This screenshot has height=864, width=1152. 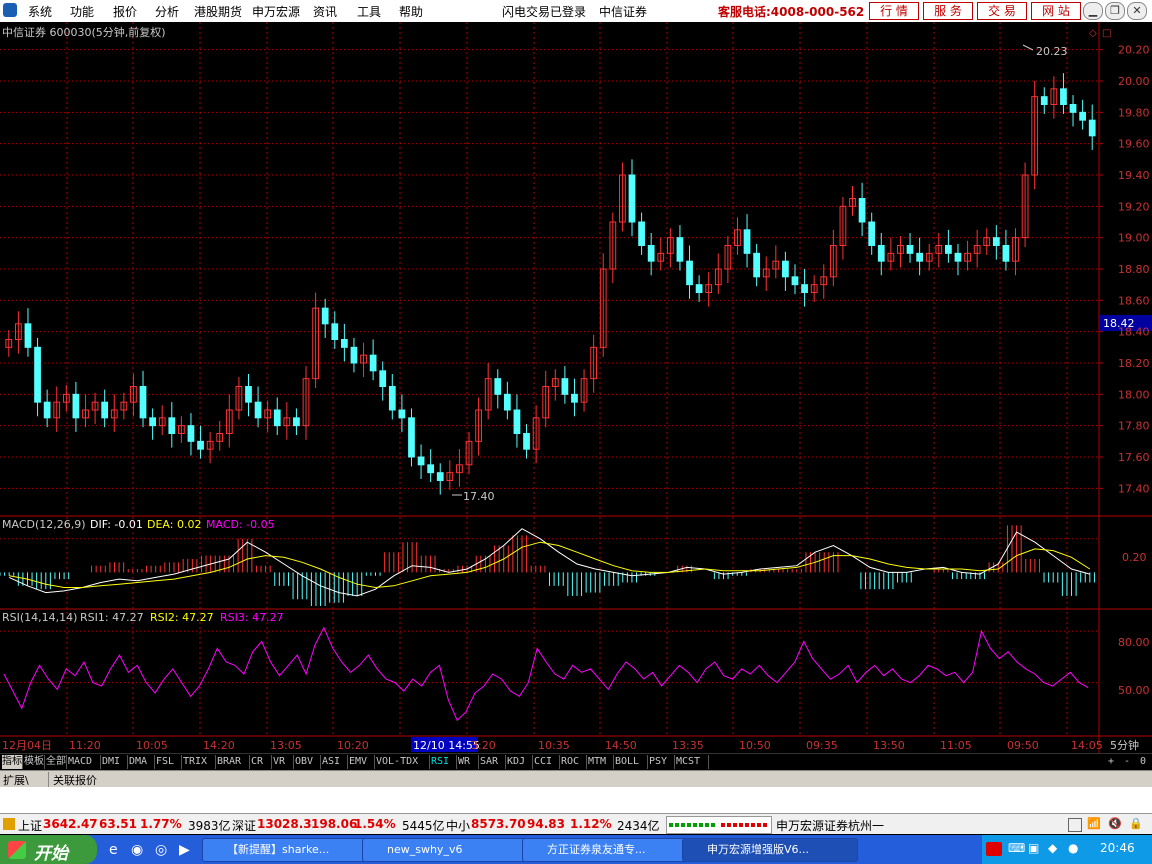 What do you see at coordinates (1033, 848) in the screenshot?
I see `network-icon: ▣` at bounding box center [1033, 848].